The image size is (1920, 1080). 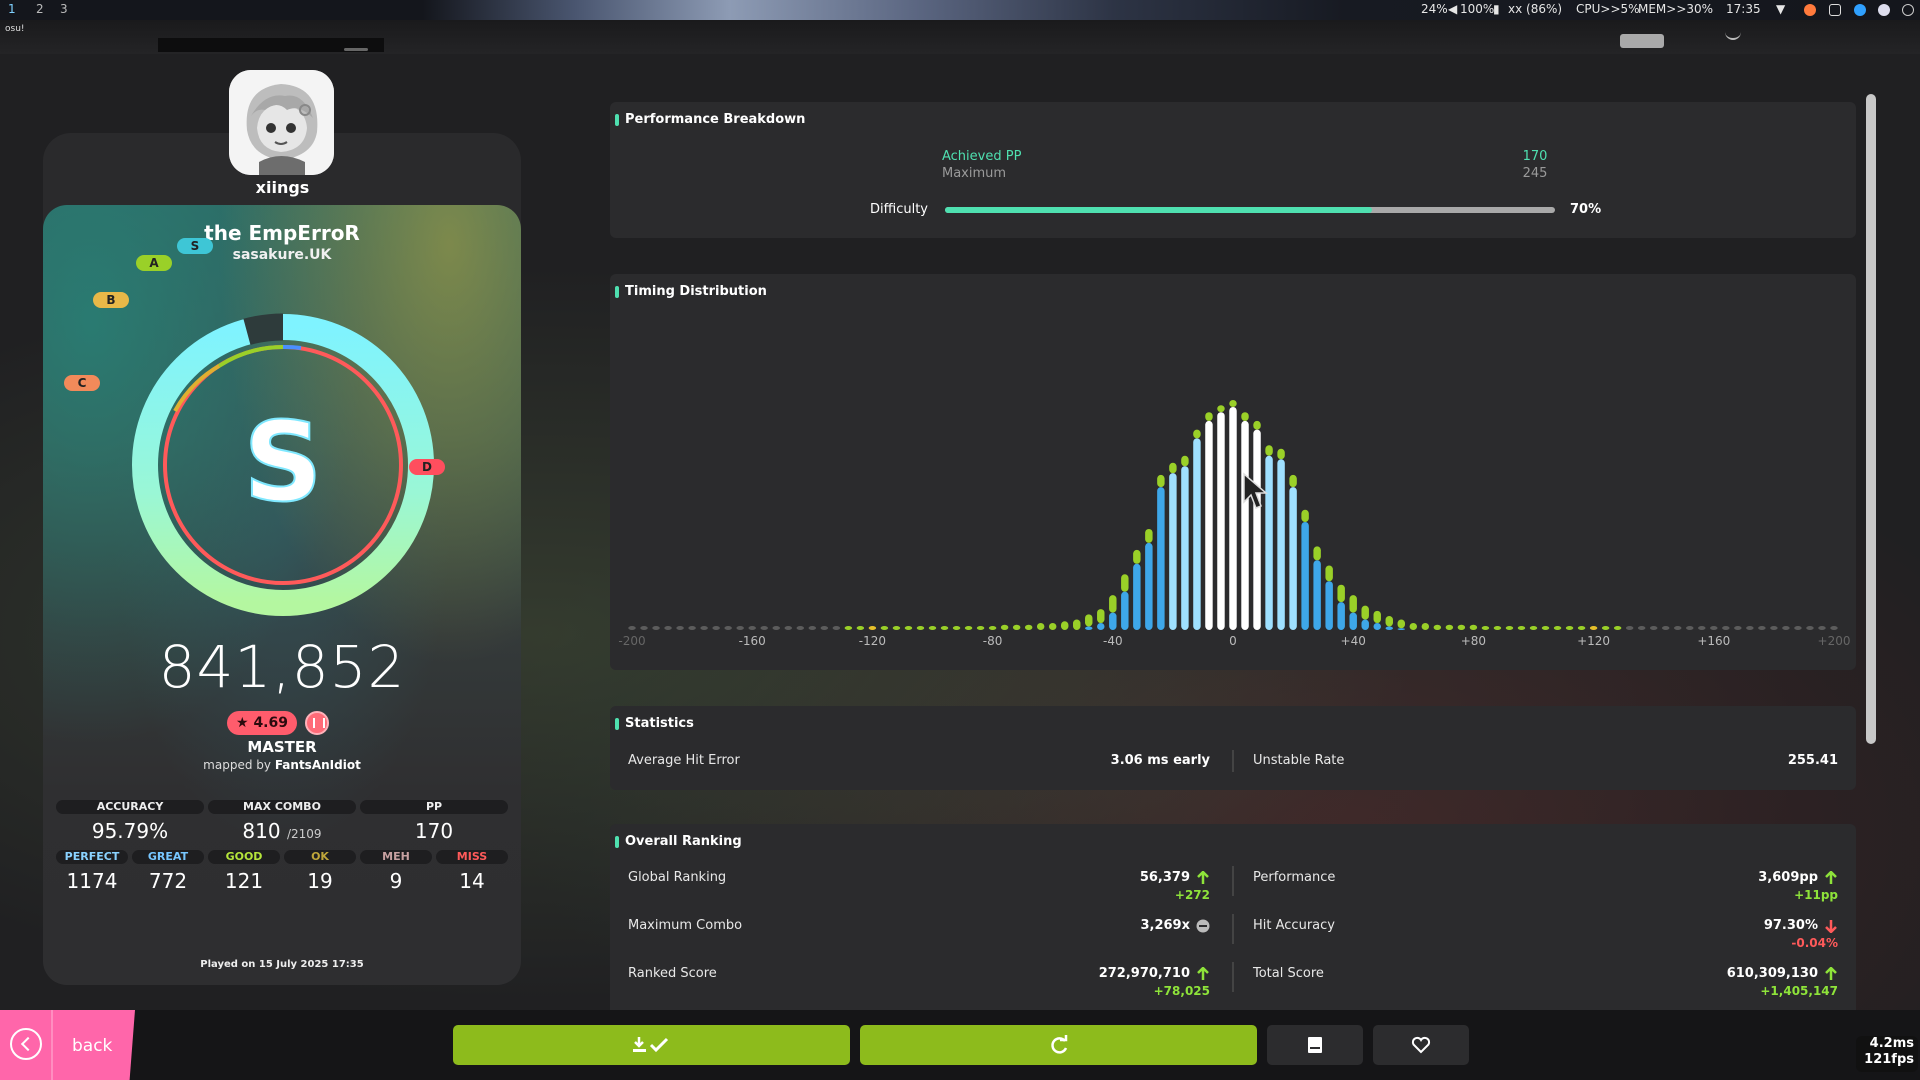 I want to click on stat-divider, so click(x=1233, y=761).